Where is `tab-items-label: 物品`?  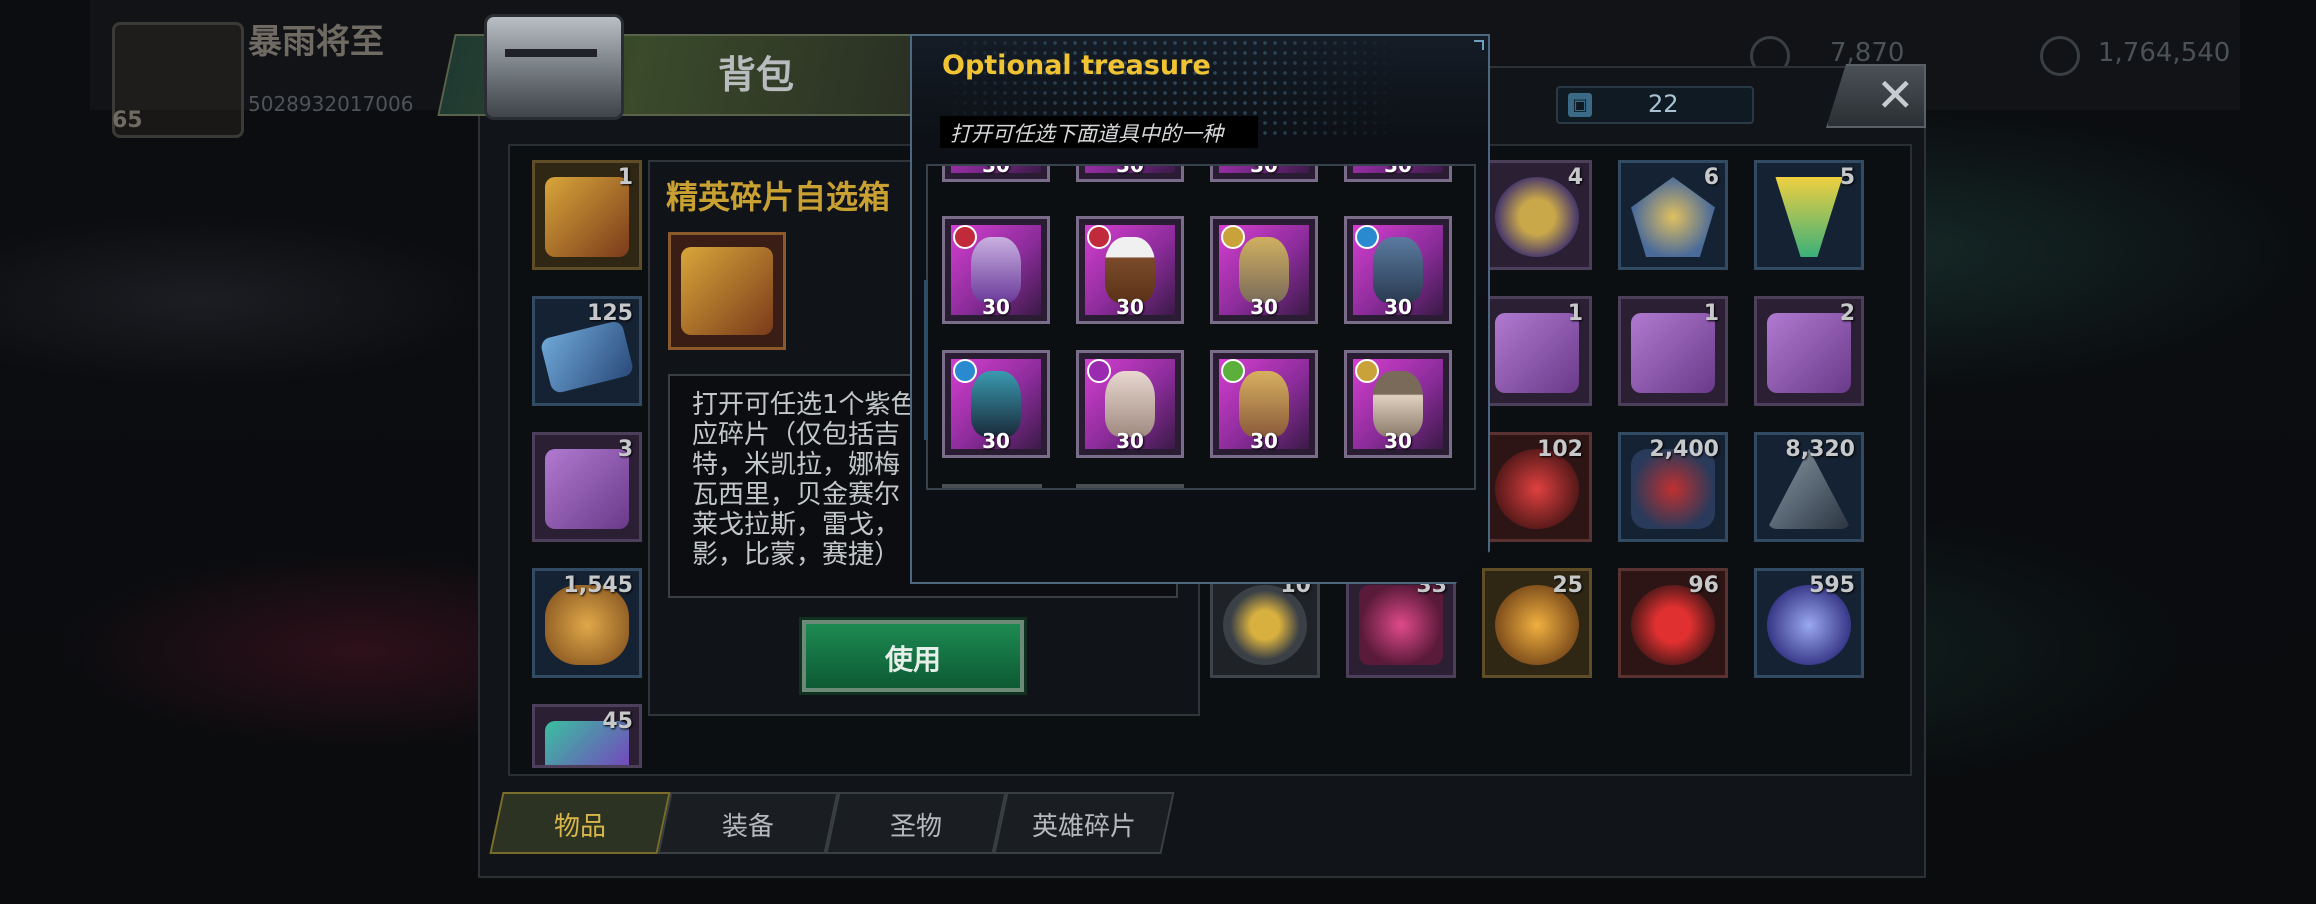 tab-items-label: 物品 is located at coordinates (580, 824).